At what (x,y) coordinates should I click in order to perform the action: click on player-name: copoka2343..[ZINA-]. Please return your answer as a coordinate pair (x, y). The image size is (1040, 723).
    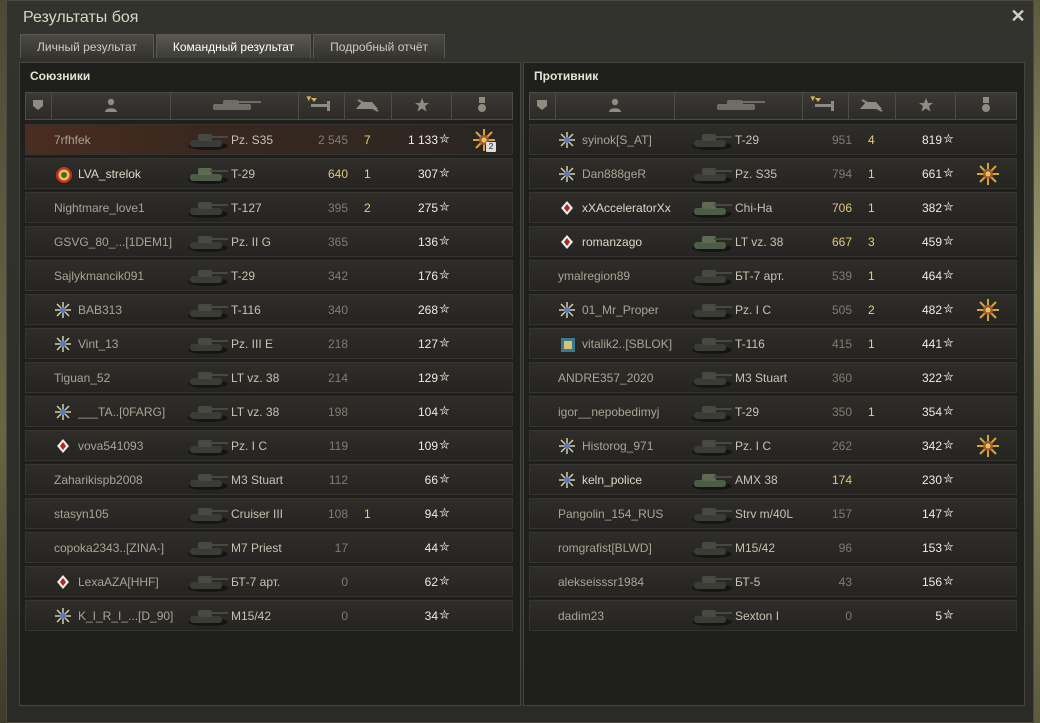
    Looking at the image, I should click on (109, 548).